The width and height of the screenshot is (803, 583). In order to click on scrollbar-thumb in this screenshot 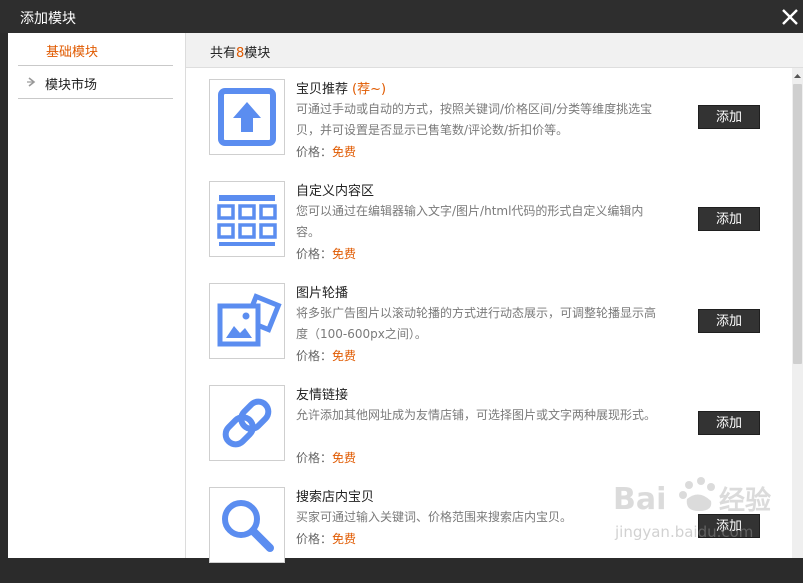, I will do `click(797, 224)`.